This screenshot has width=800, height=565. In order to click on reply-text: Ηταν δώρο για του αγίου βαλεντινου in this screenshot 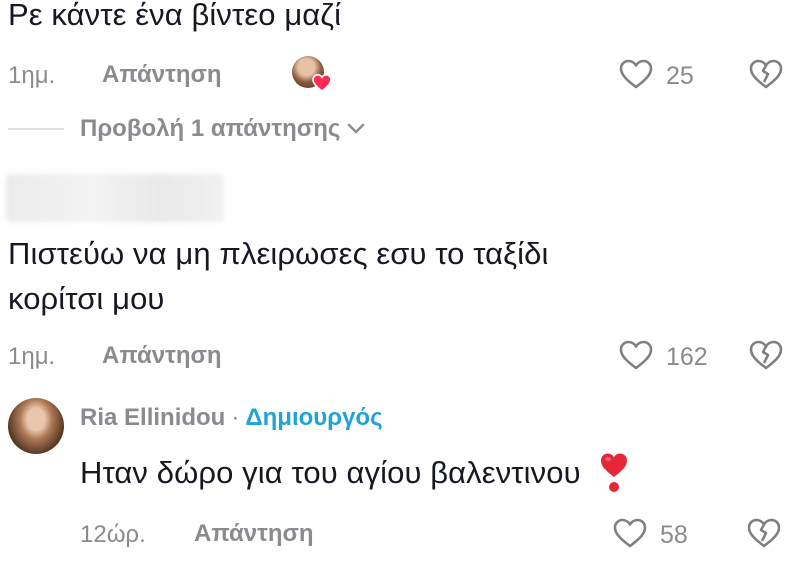, I will do `click(354, 473)`.